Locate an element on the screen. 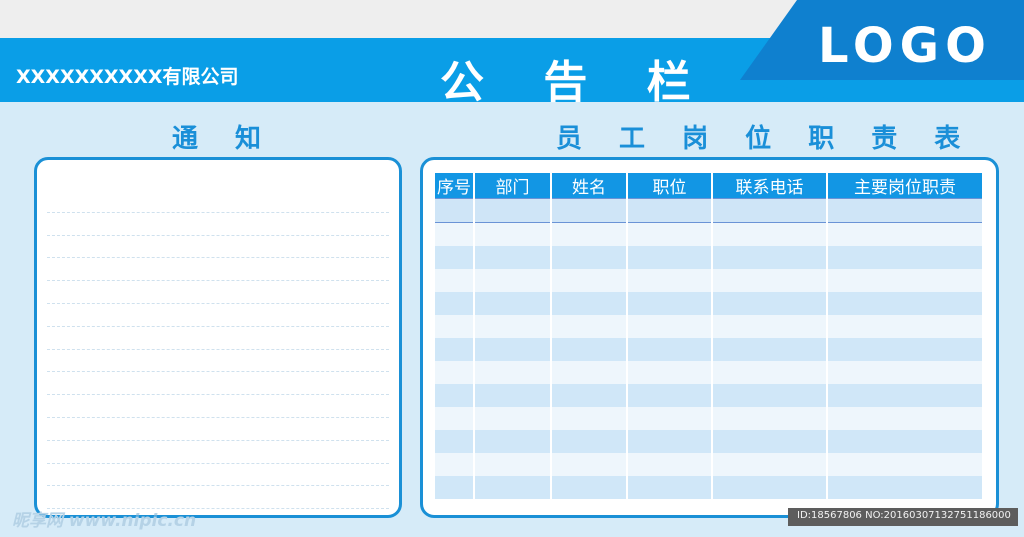 The height and width of the screenshot is (537, 1024). logo-text: LOGO is located at coordinates (905, 46).